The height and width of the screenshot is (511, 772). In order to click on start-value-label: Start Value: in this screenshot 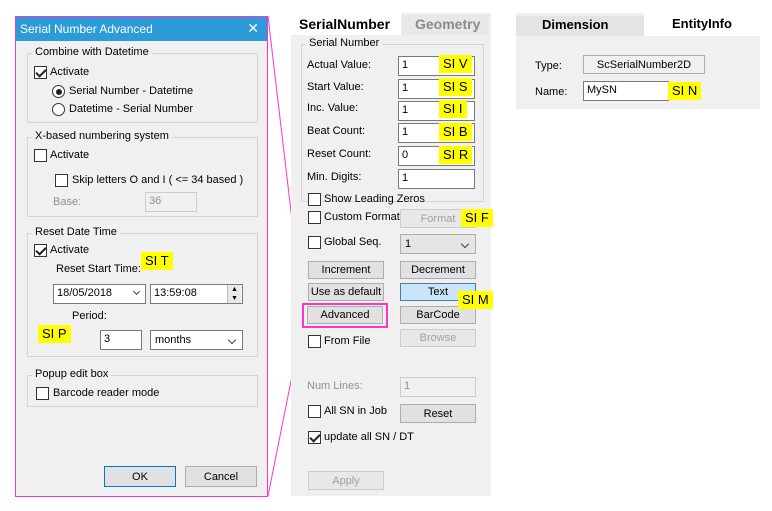, I will do `click(335, 87)`.